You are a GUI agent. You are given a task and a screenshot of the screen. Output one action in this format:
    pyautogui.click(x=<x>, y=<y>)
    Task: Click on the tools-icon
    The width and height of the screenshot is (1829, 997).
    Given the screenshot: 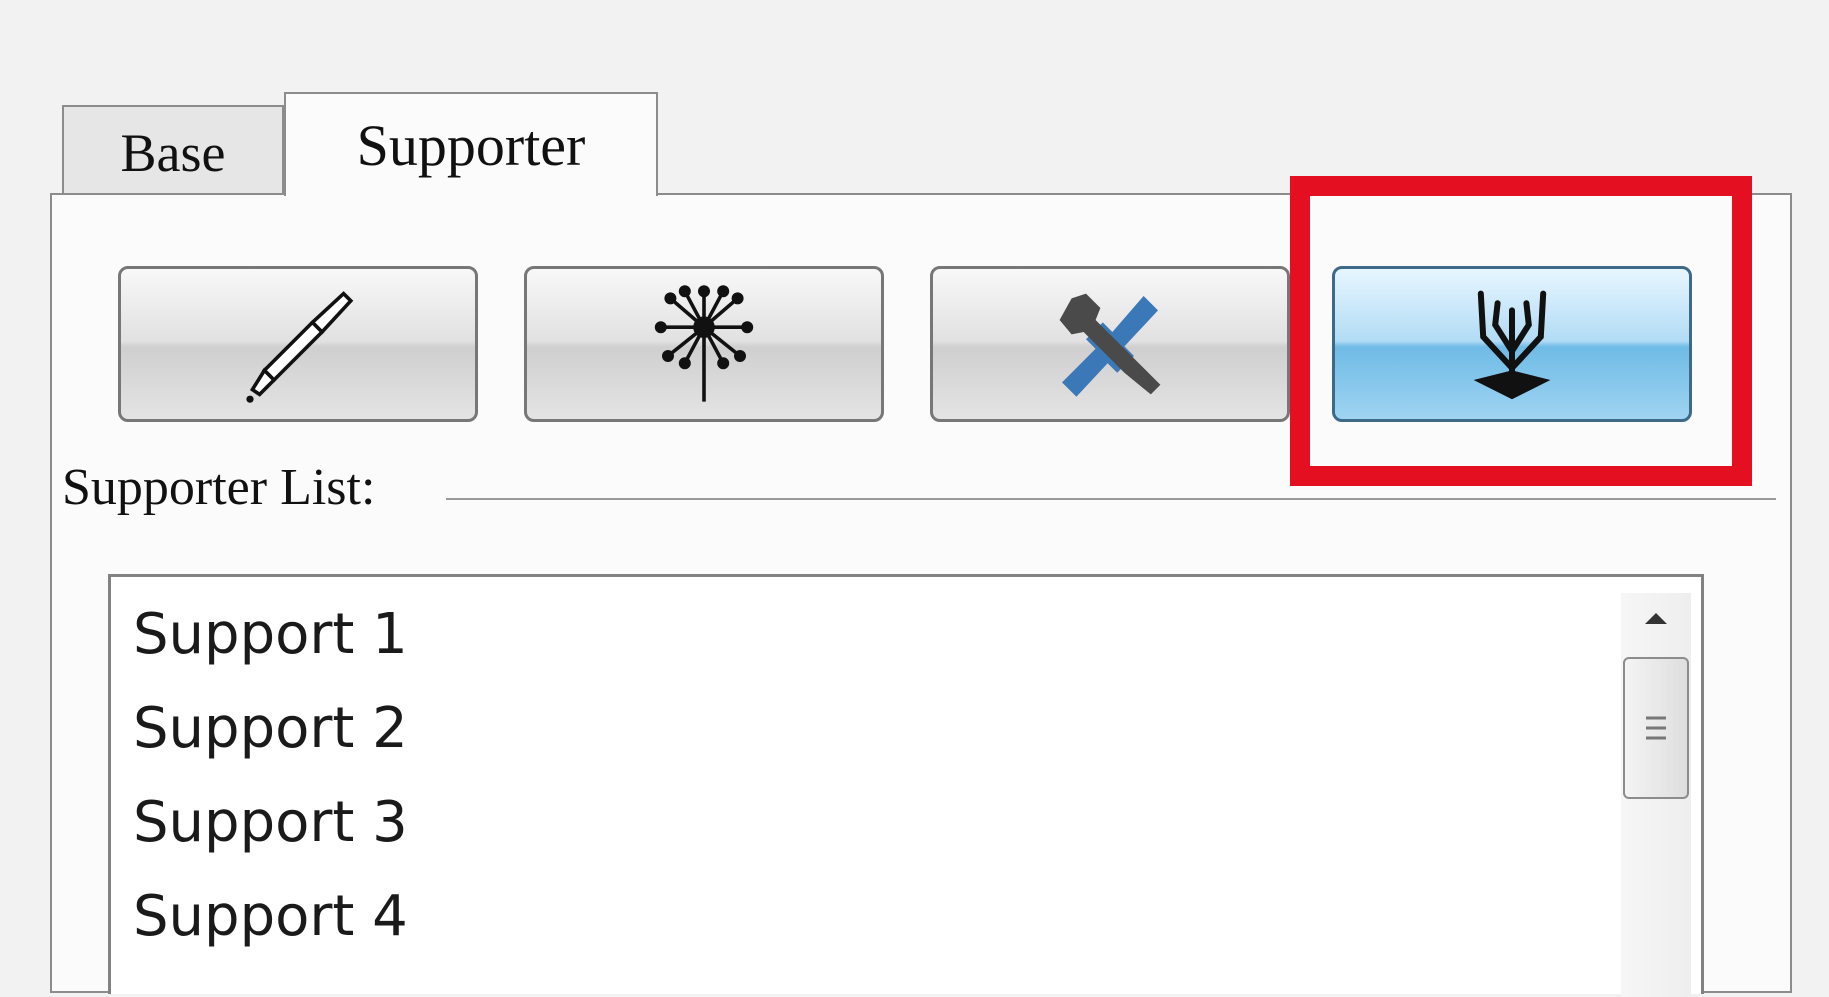 What is the action you would take?
    pyautogui.click(x=1110, y=345)
    